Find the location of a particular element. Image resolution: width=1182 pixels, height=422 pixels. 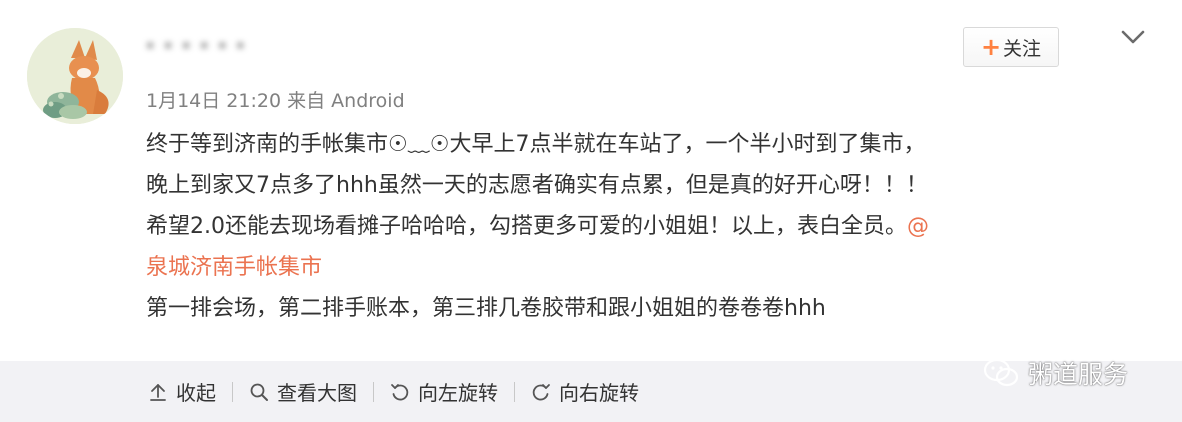

post-line: 终于等到济南的手帐集市☉﹏☉大早上7点半就在车站了，一个半小时到了集市， is located at coordinates (646, 144).